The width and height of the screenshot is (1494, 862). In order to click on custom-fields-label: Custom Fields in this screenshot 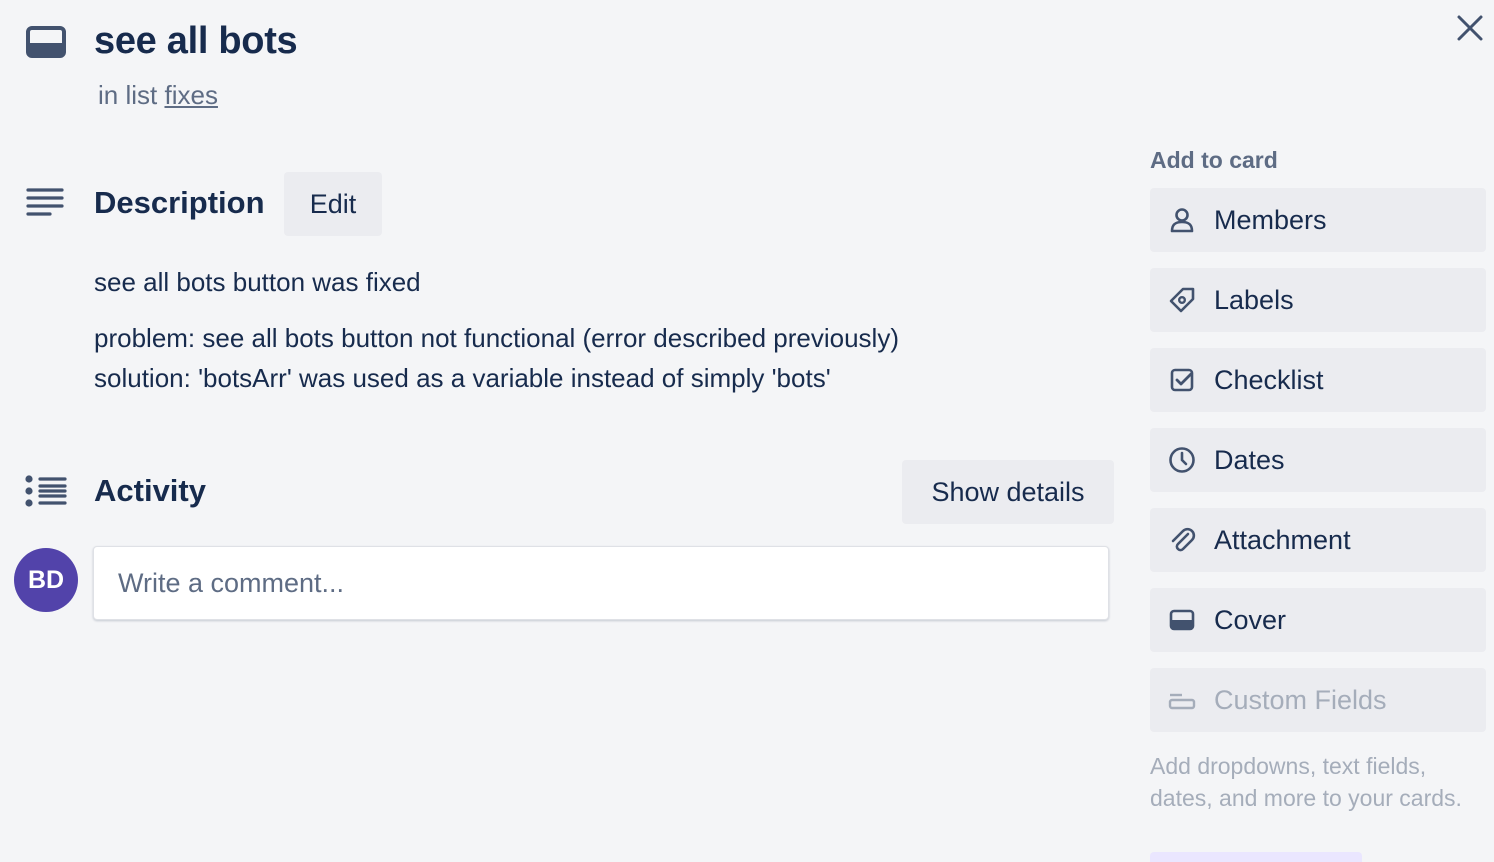, I will do `click(1300, 699)`.